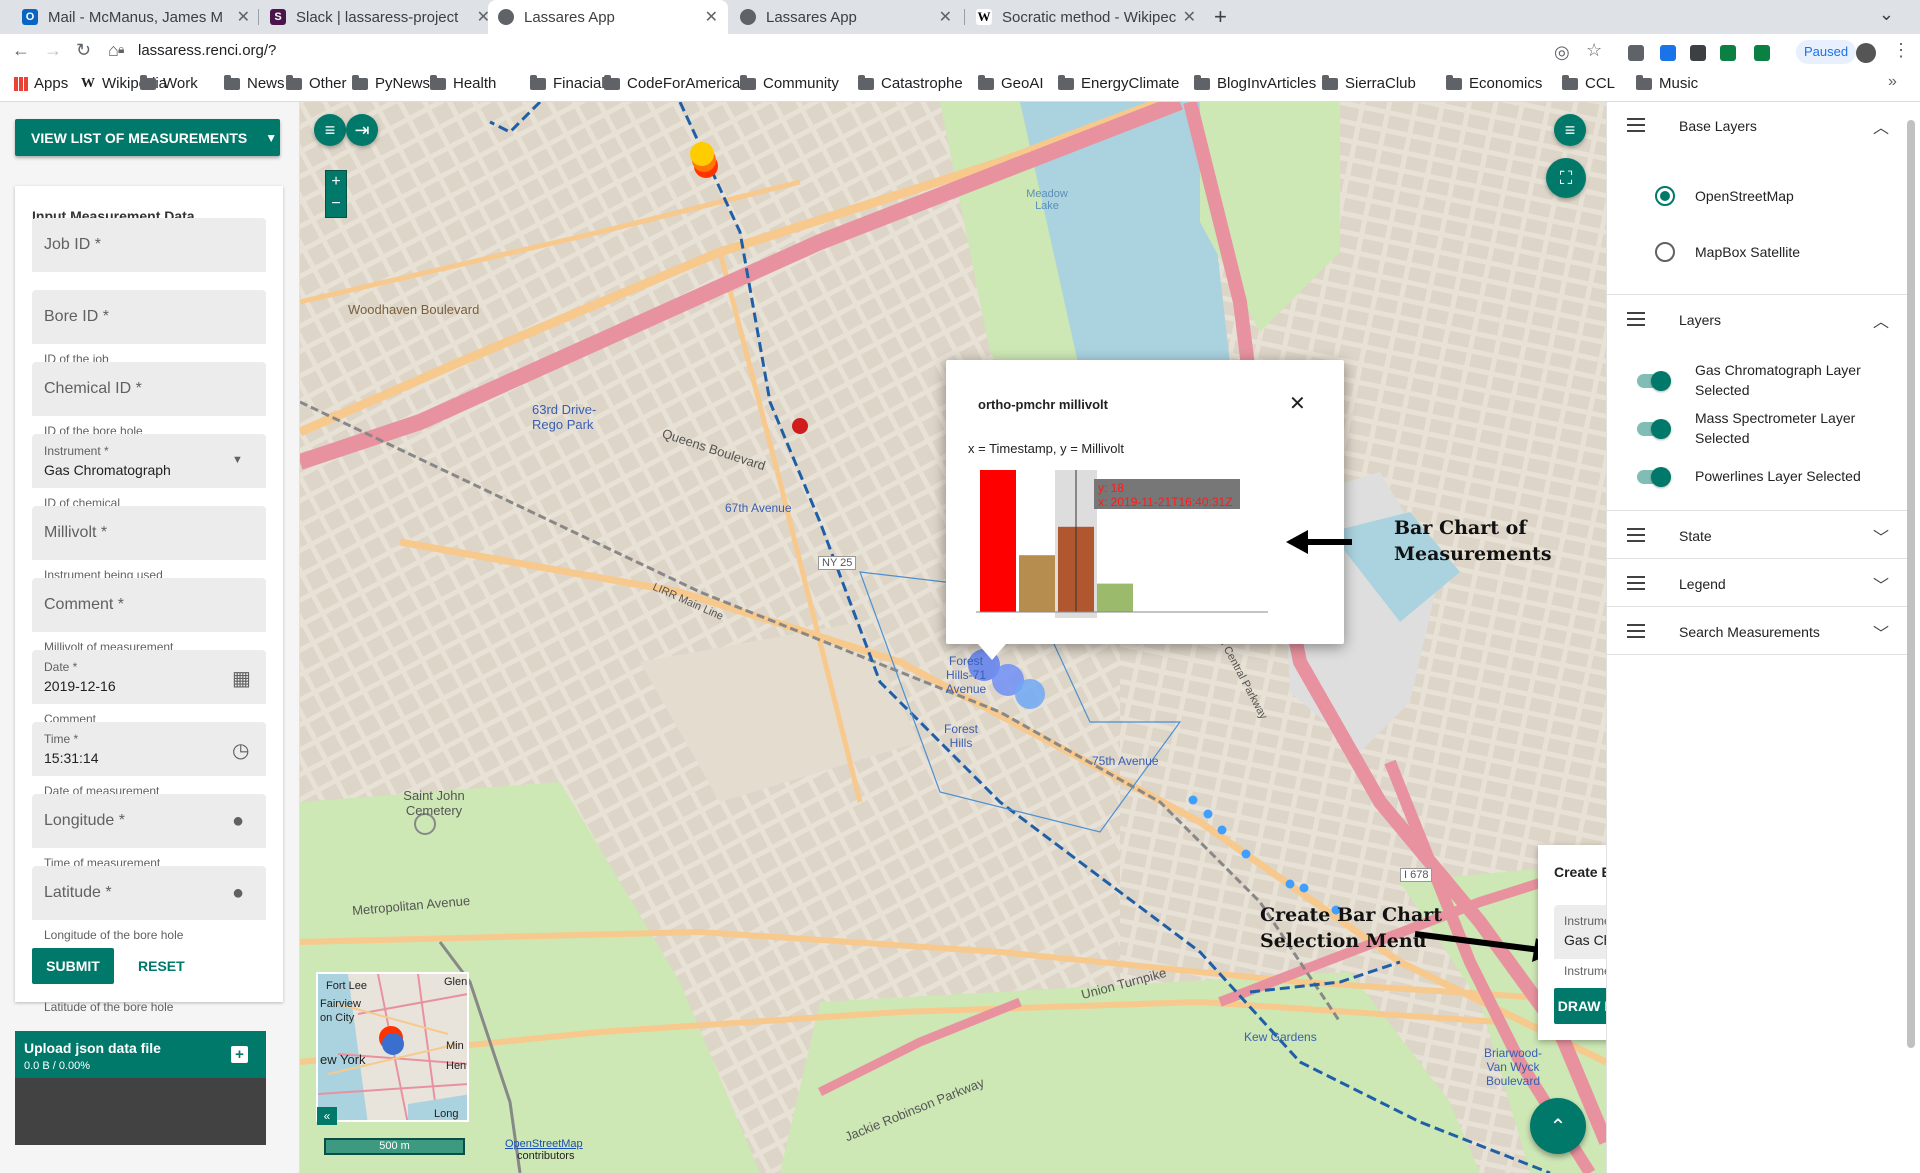 The height and width of the screenshot is (1173, 1920). Describe the element at coordinates (121, 49) in the screenshot. I see `lock-icon: 🔒︎` at that location.